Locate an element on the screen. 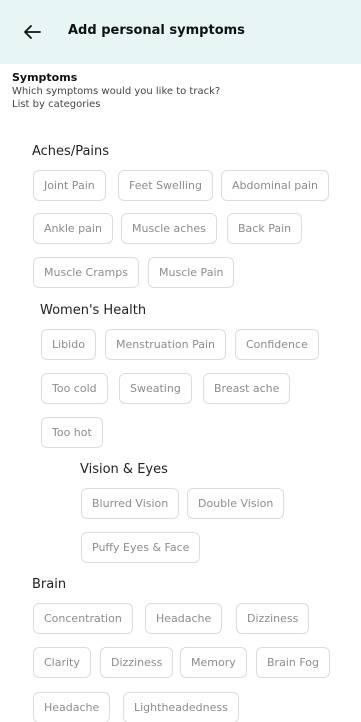 The image size is (361, 722). symptom-chip: Menstruation Pain is located at coordinates (165, 344).